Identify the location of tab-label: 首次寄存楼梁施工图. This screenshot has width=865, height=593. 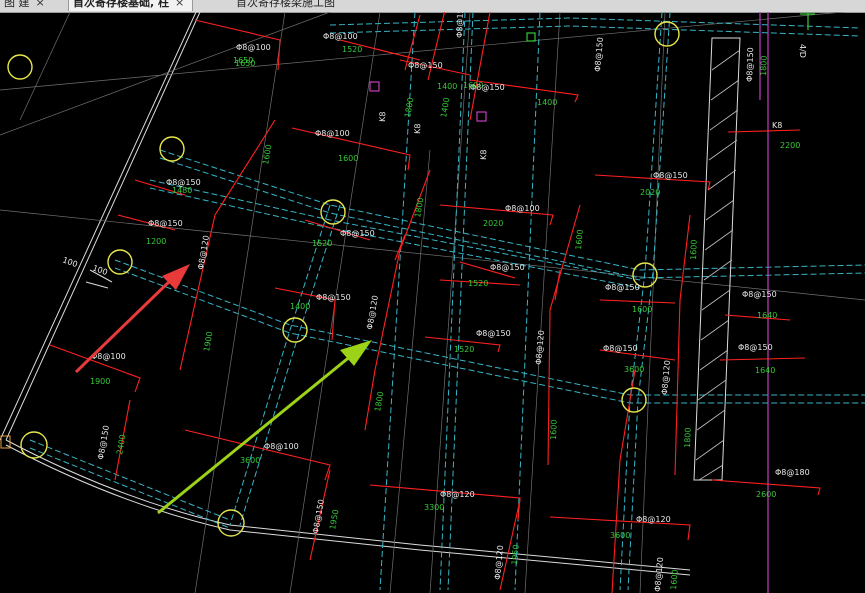
(285, 4).